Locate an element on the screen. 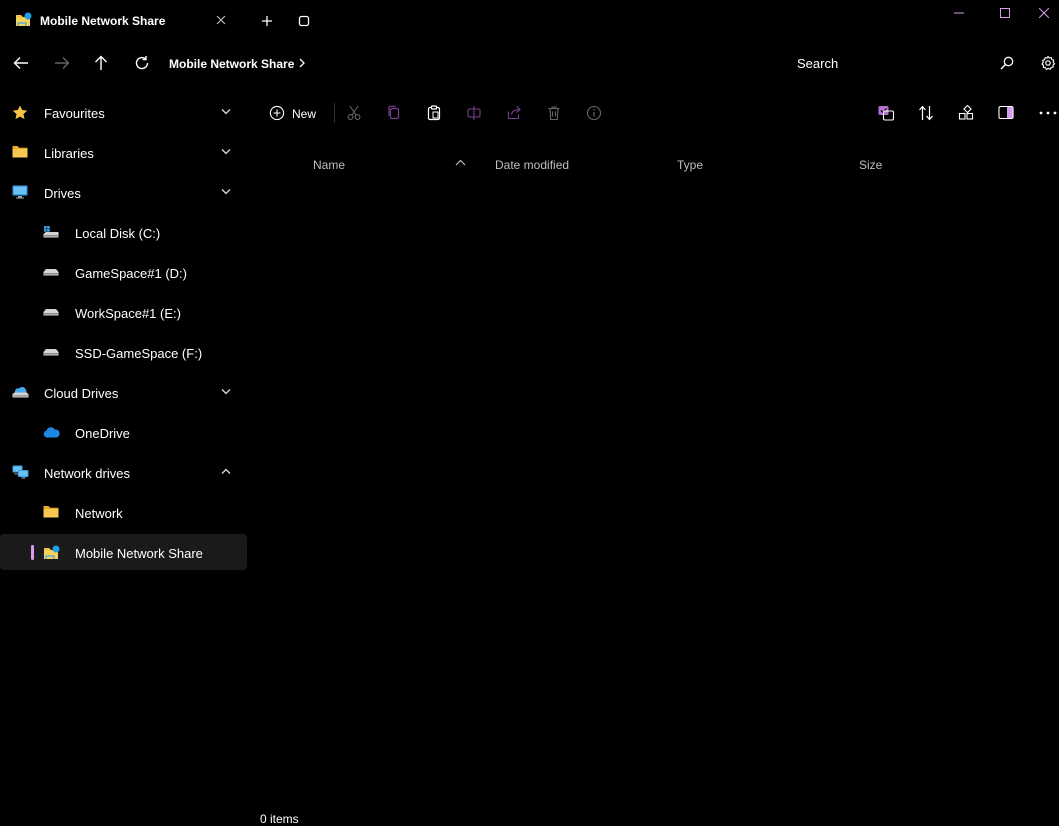 The height and width of the screenshot is (826, 1059). layout-icon is located at coordinates (966, 113).